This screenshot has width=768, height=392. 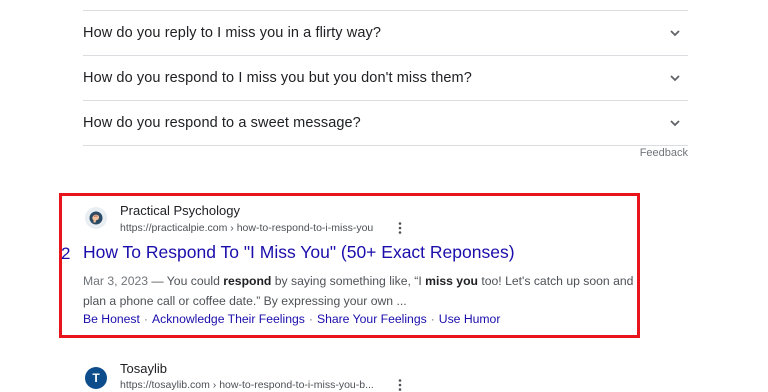 What do you see at coordinates (143, 368) in the screenshot?
I see `site-name: Tosaylib` at bounding box center [143, 368].